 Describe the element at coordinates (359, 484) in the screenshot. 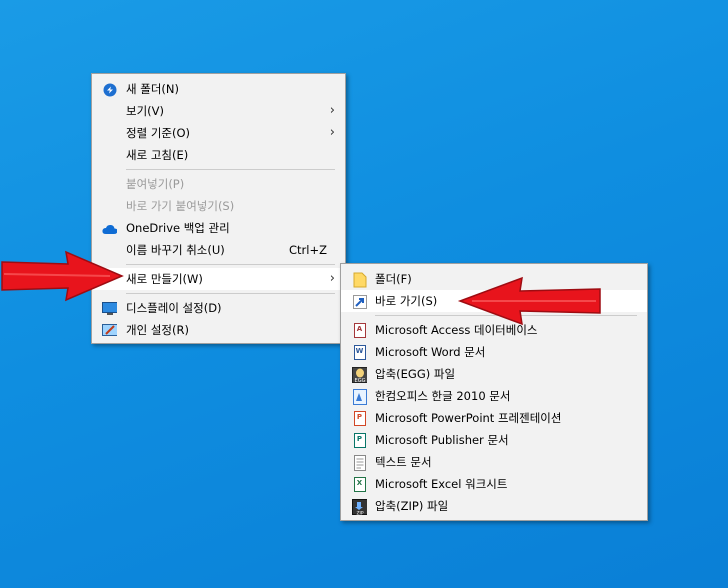

I see `excel-icon: X` at that location.